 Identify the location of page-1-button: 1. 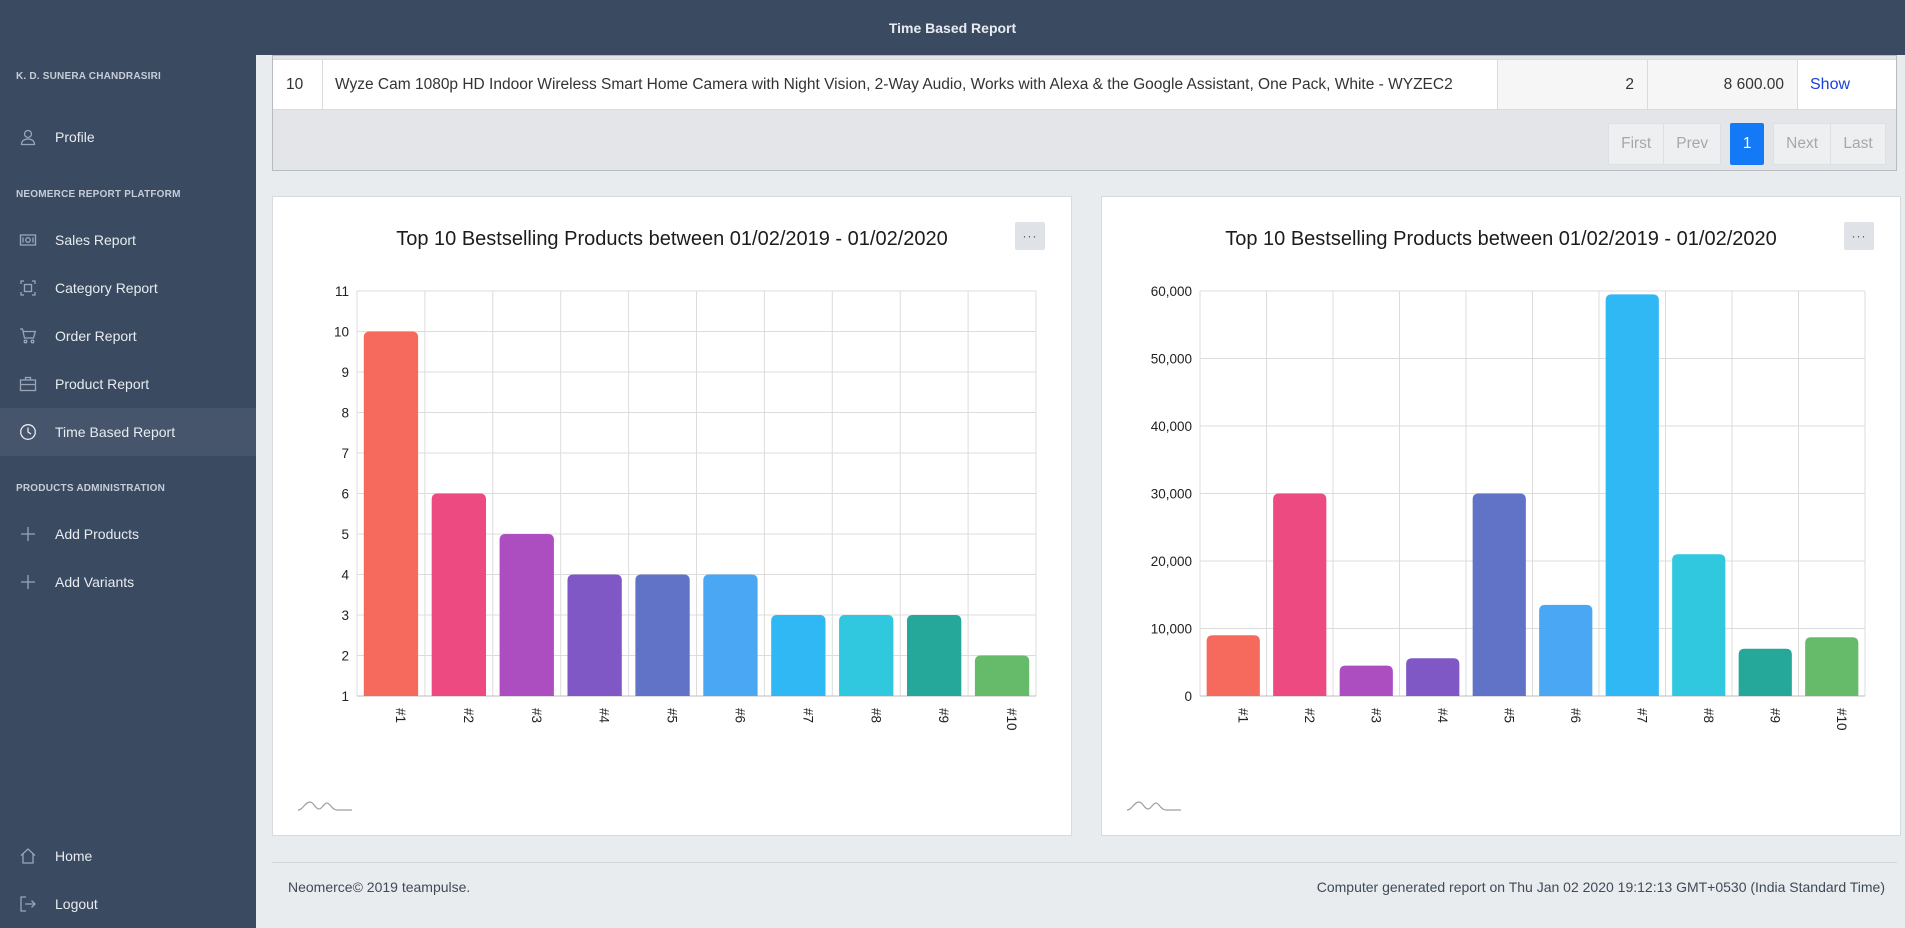
(1747, 144).